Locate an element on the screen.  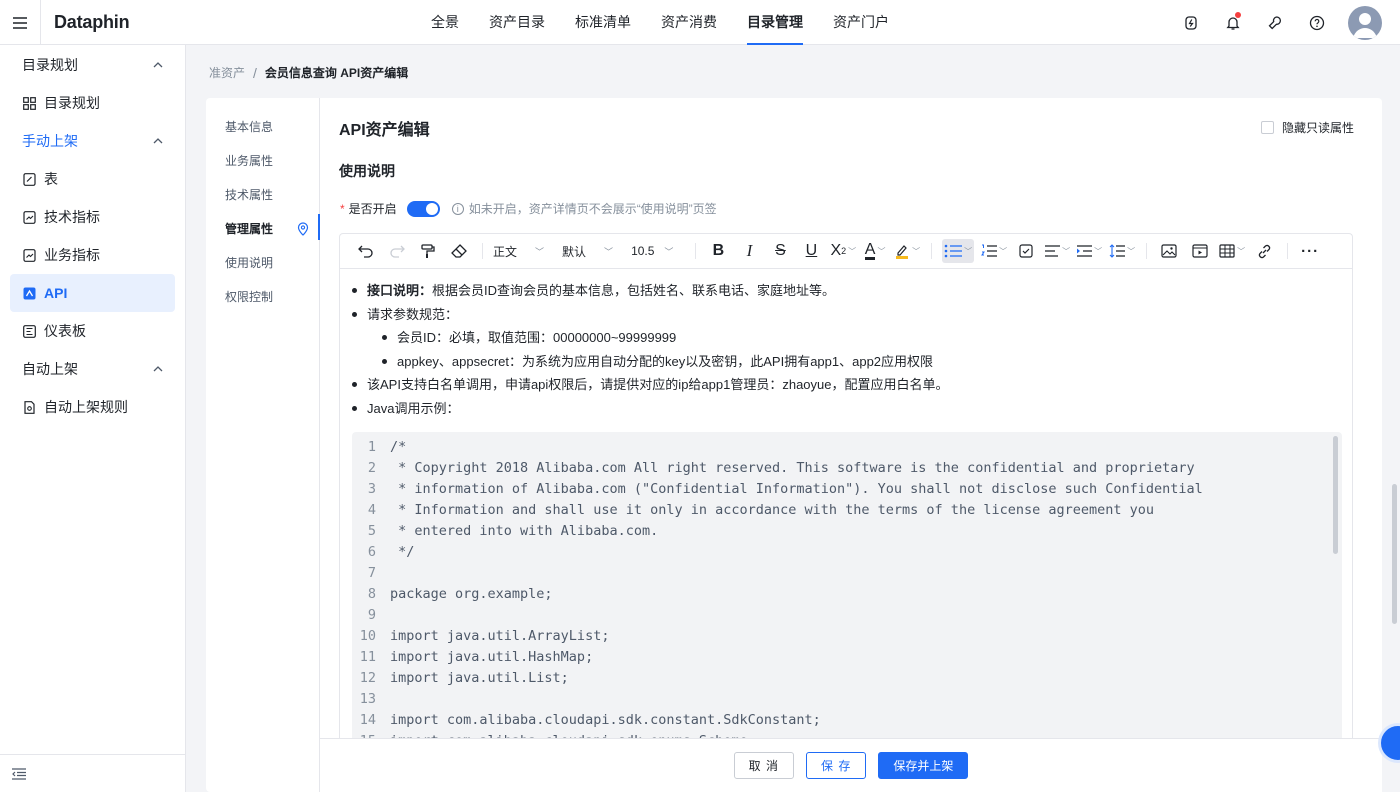
help-icon is located at coordinates (1317, 22).